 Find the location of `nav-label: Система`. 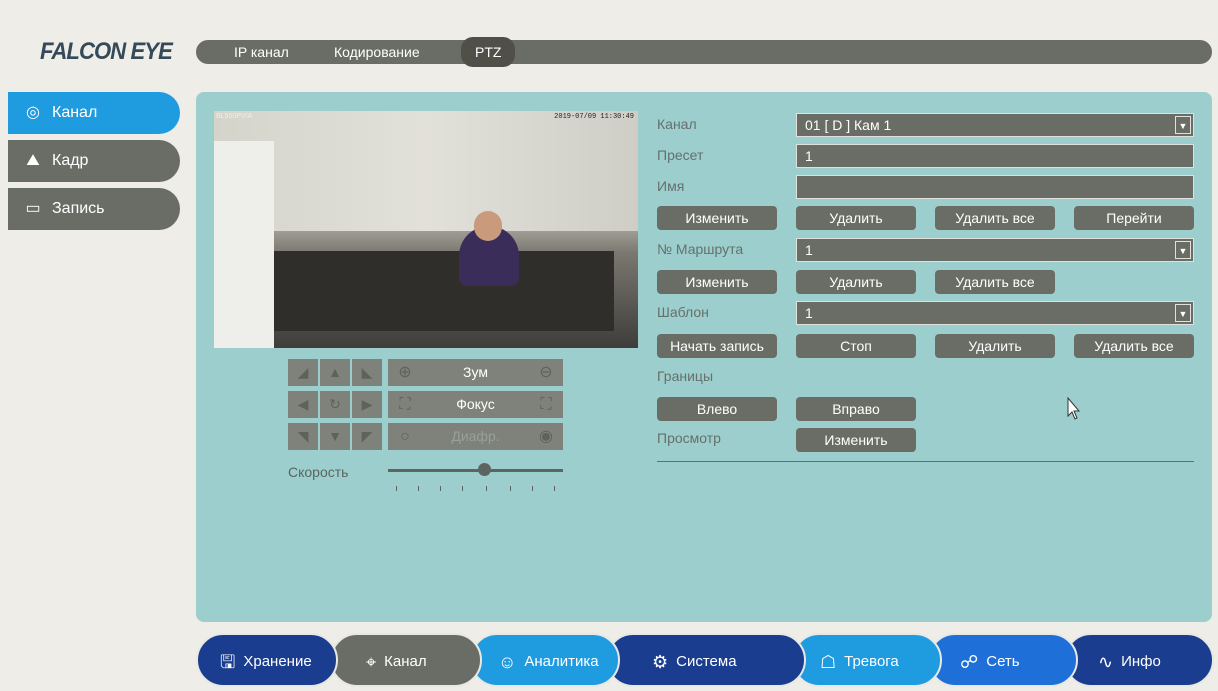

nav-label: Система is located at coordinates (706, 662).